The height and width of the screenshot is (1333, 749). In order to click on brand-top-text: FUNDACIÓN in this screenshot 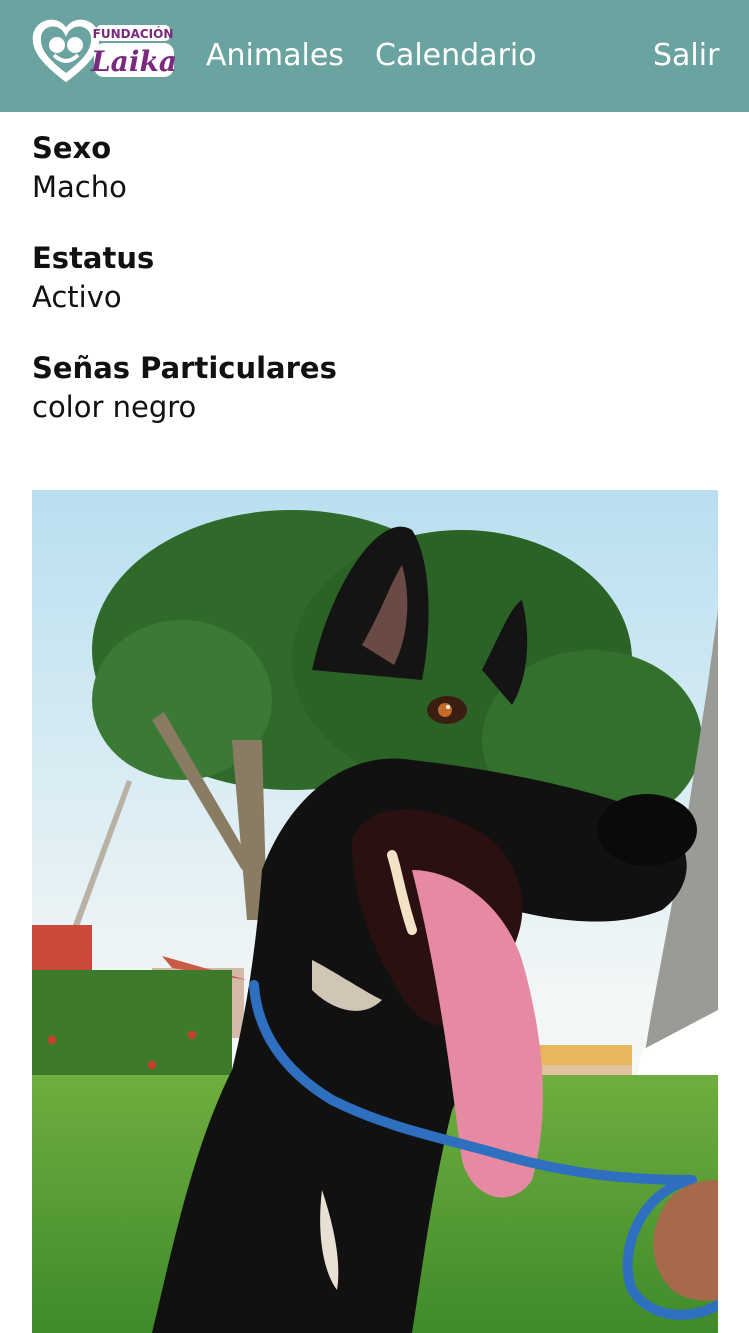, I will do `click(133, 33)`.